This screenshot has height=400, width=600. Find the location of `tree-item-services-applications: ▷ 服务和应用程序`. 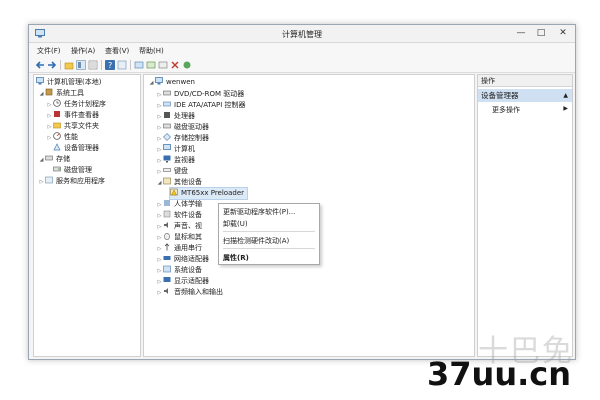

tree-item-services-applications: ▷ 服务和应用程序 is located at coordinates (71, 181).